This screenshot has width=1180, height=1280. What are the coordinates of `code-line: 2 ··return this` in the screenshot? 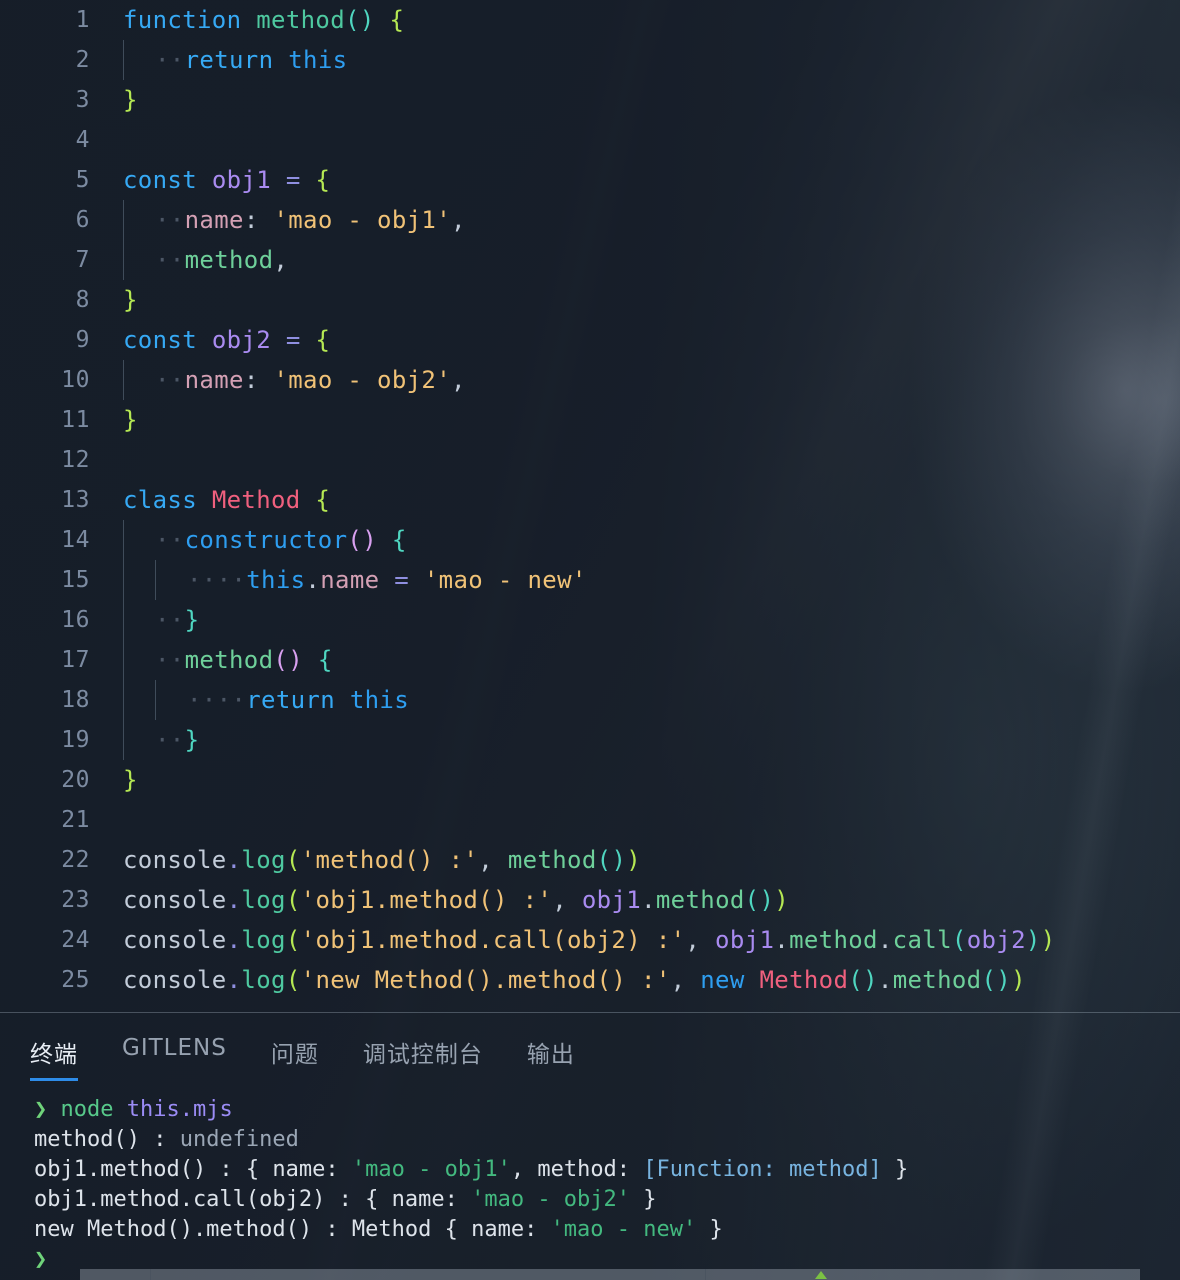 It's located at (590, 60).